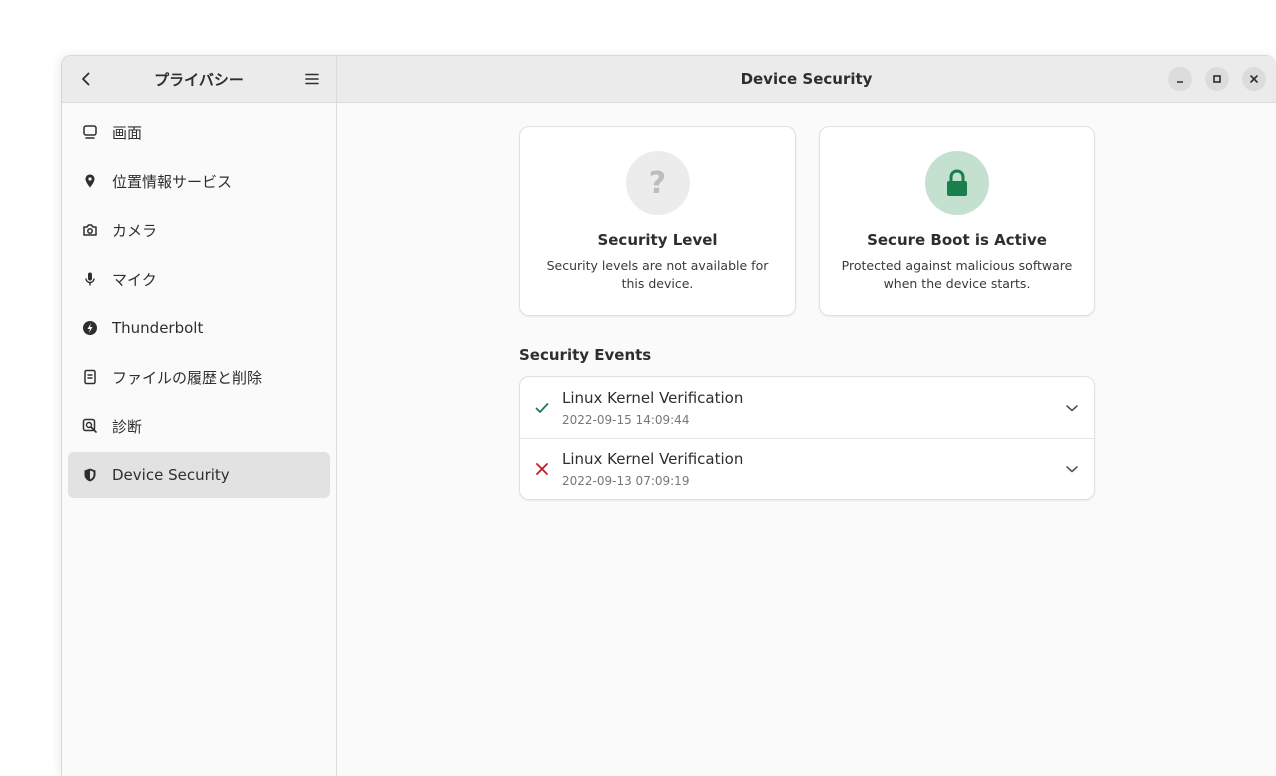 Image resolution: width=1276 pixels, height=776 pixels. I want to click on minimize-icon, so click(1180, 82).